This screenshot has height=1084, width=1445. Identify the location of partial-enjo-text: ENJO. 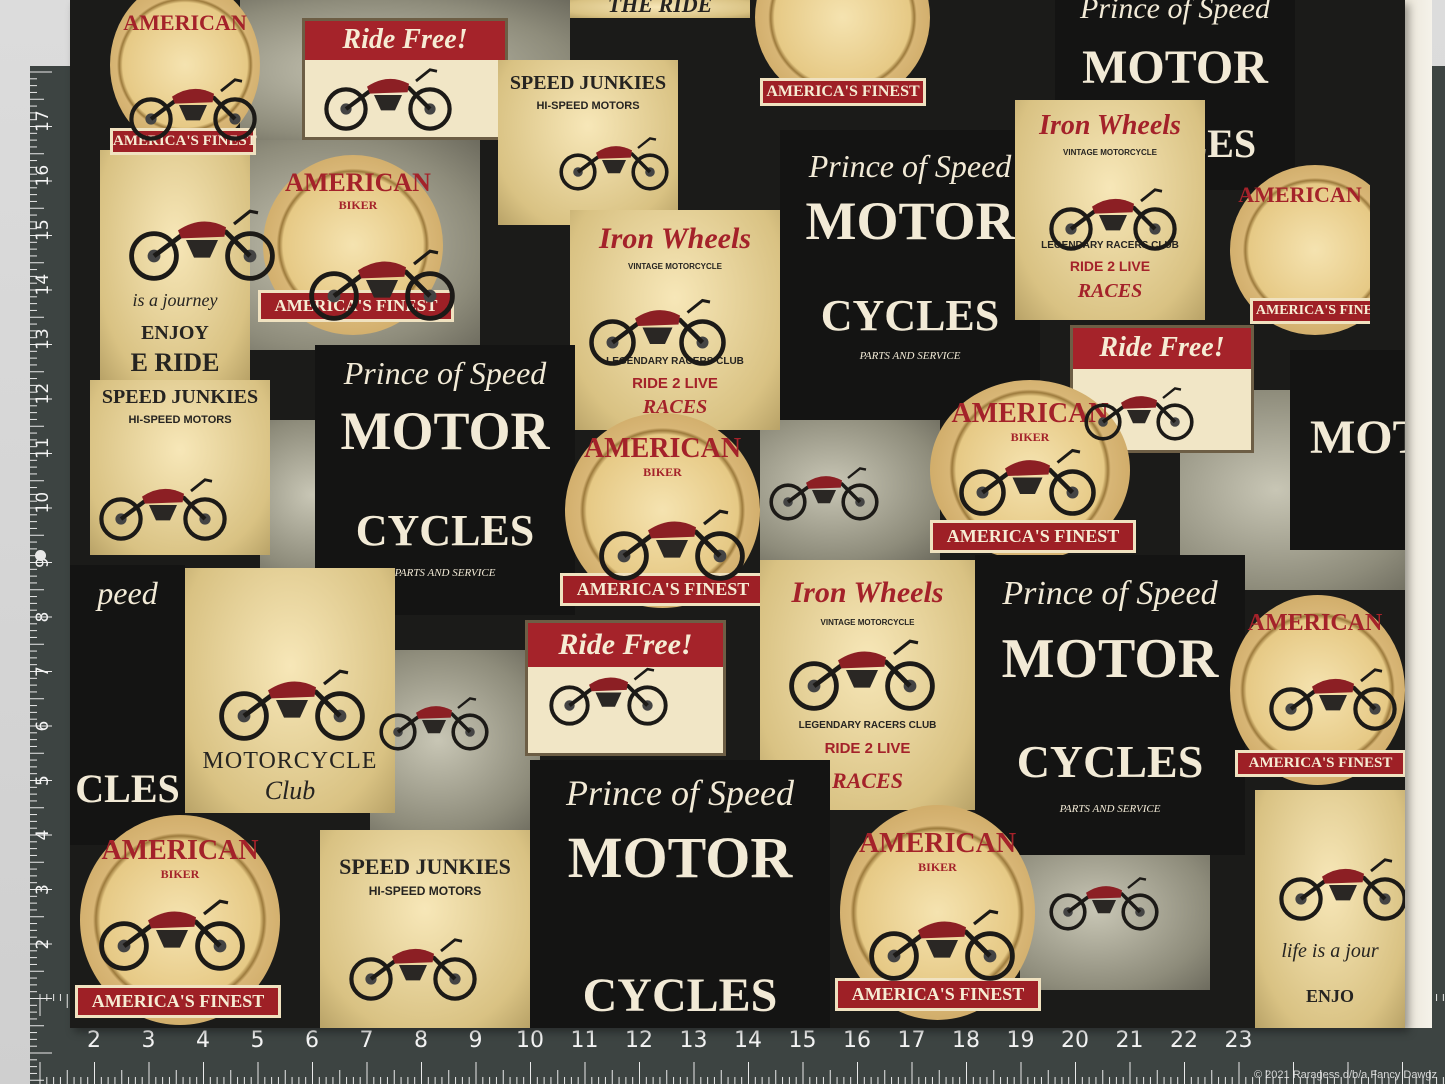
(1329, 996).